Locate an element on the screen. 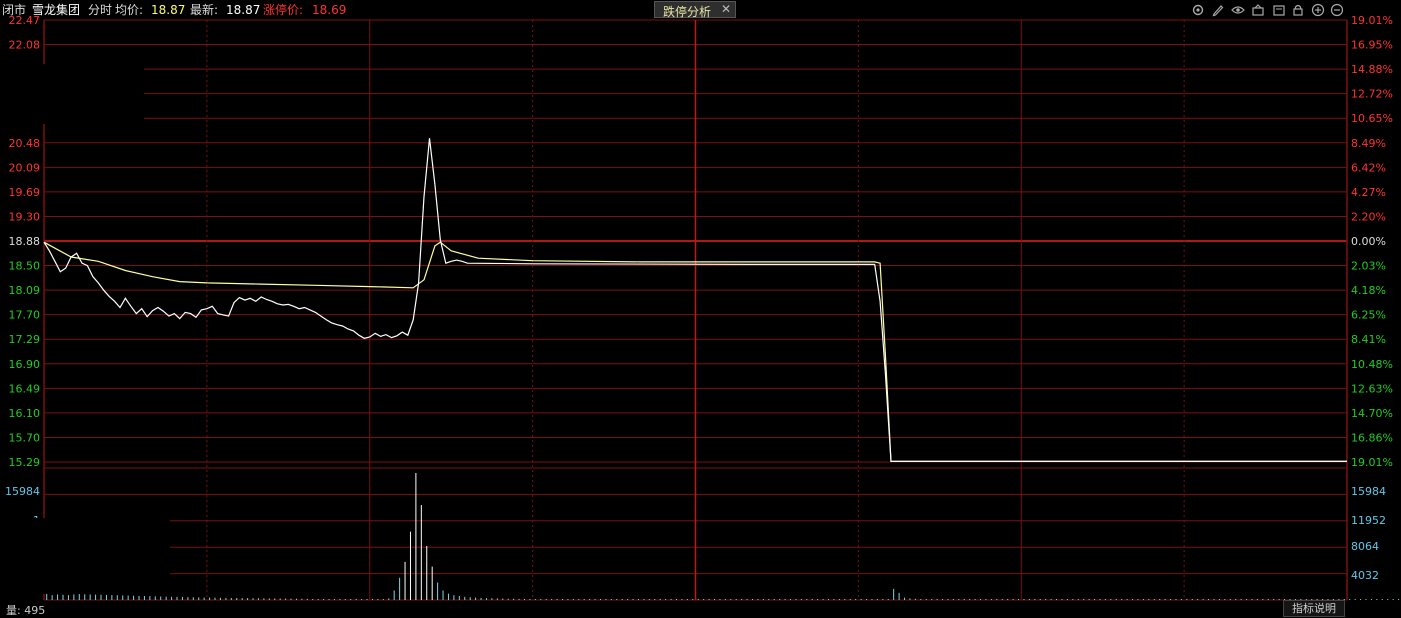  volume-tick-label: 11952 is located at coordinates (1368, 520).